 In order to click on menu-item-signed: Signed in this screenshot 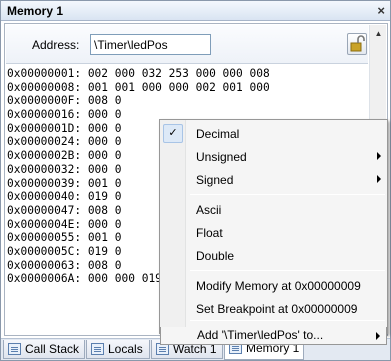, I will do `click(273, 180)`.